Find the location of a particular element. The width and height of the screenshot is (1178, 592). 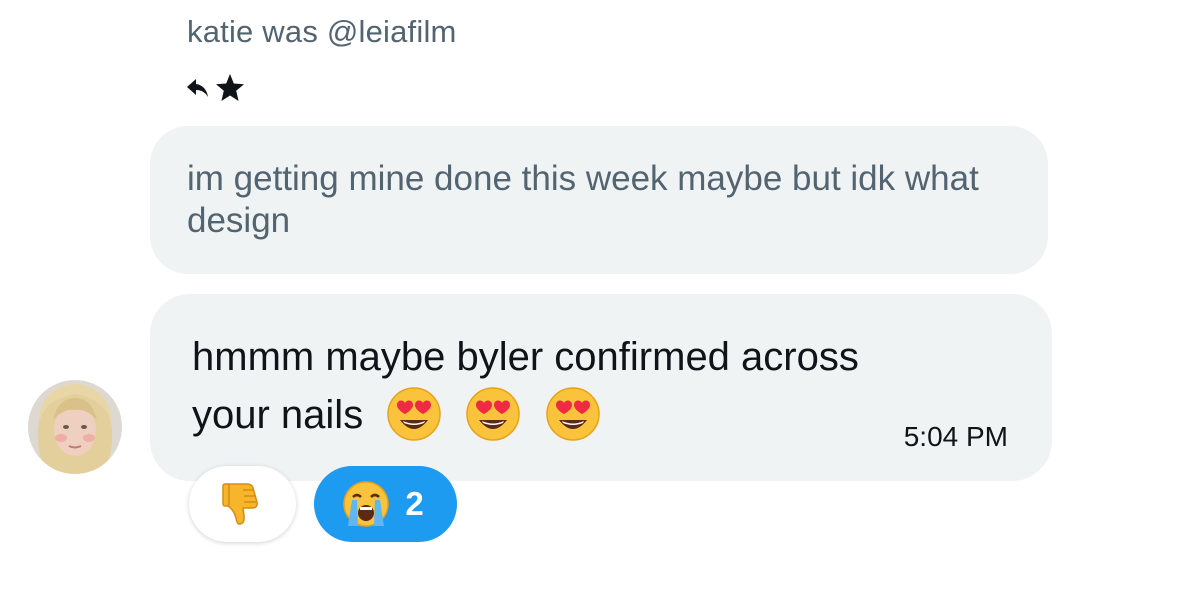

loudly-crying-emoji is located at coordinates (366, 504).